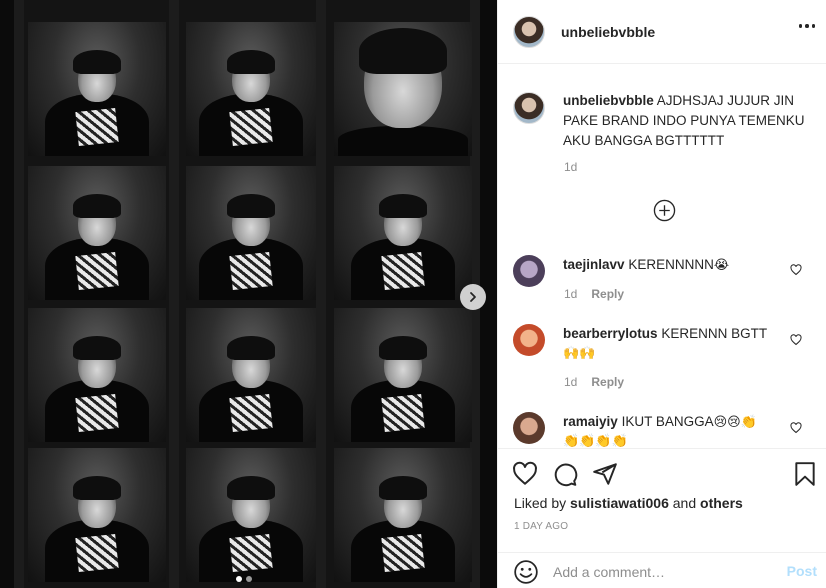 Image resolution: width=826 pixels, height=588 pixels. What do you see at coordinates (805, 474) in the screenshot?
I see `bookmark-icon` at bounding box center [805, 474].